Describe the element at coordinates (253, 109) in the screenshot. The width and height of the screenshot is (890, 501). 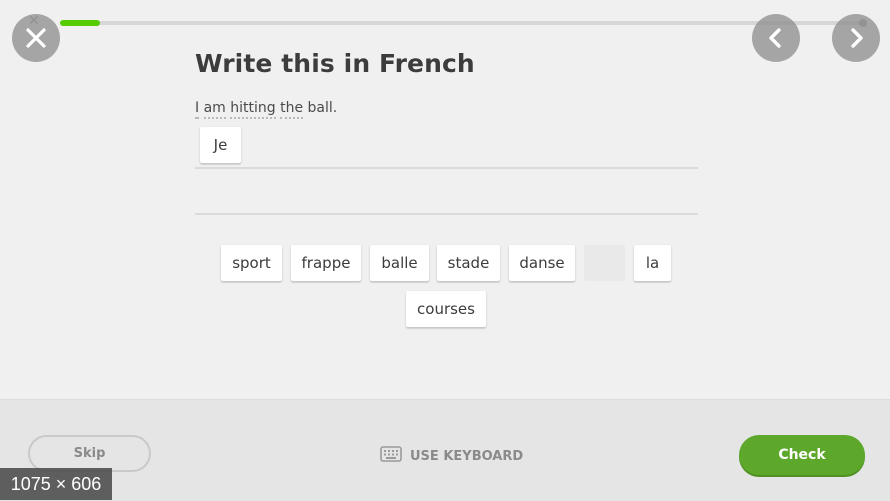
I see `sentence-word: hitting` at that location.